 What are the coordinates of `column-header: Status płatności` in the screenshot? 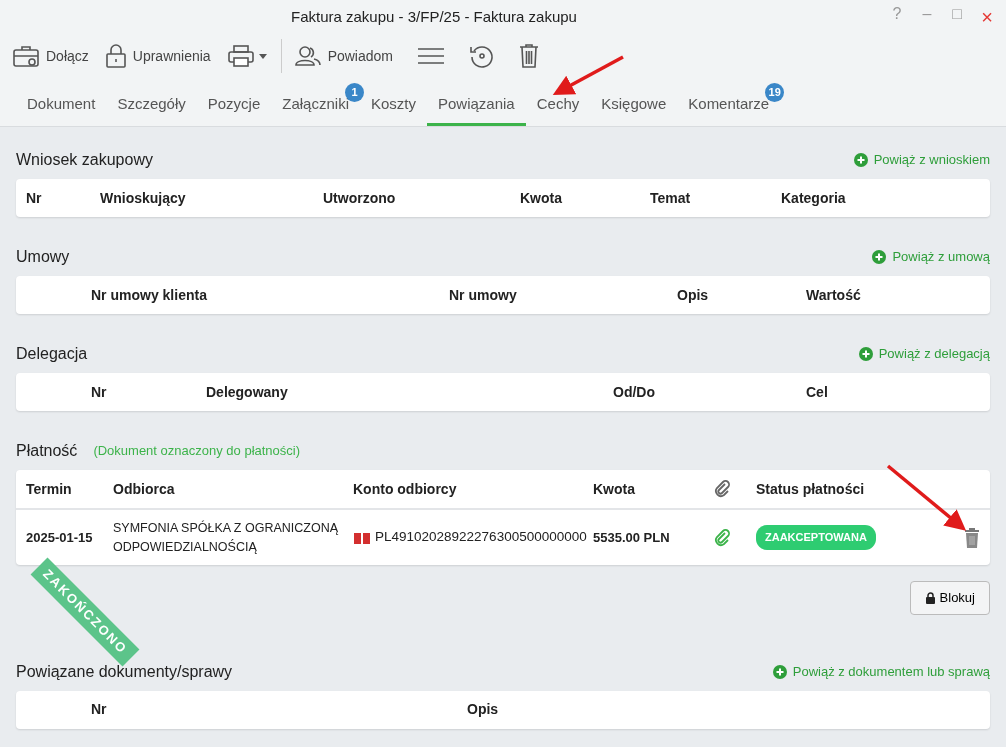 It's located at (811, 489).